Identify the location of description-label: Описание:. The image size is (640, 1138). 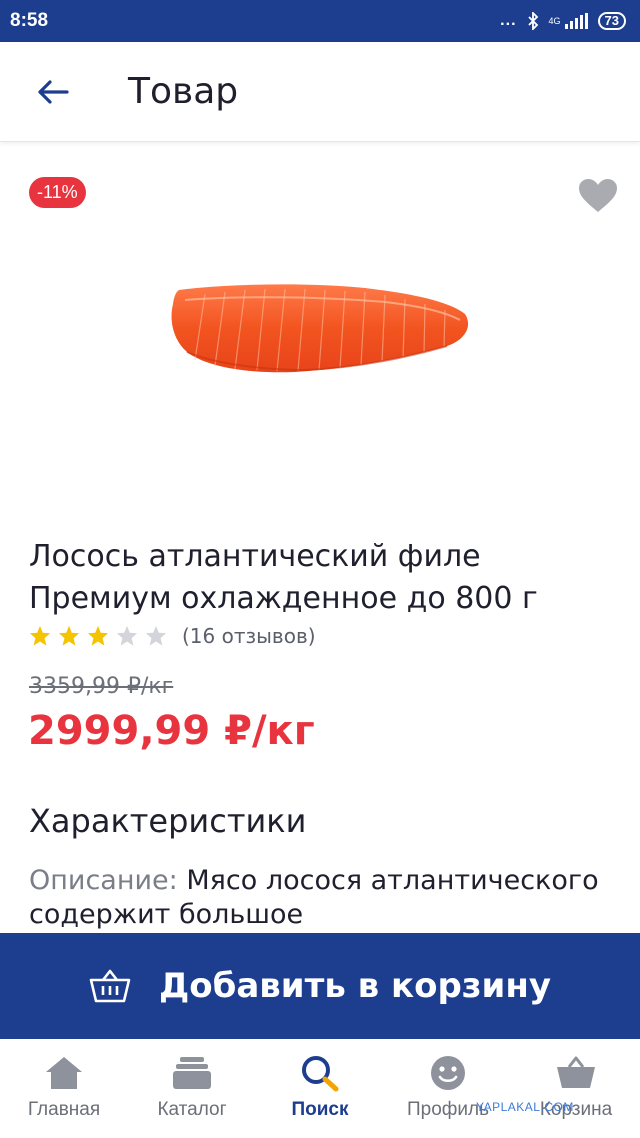
(103, 880).